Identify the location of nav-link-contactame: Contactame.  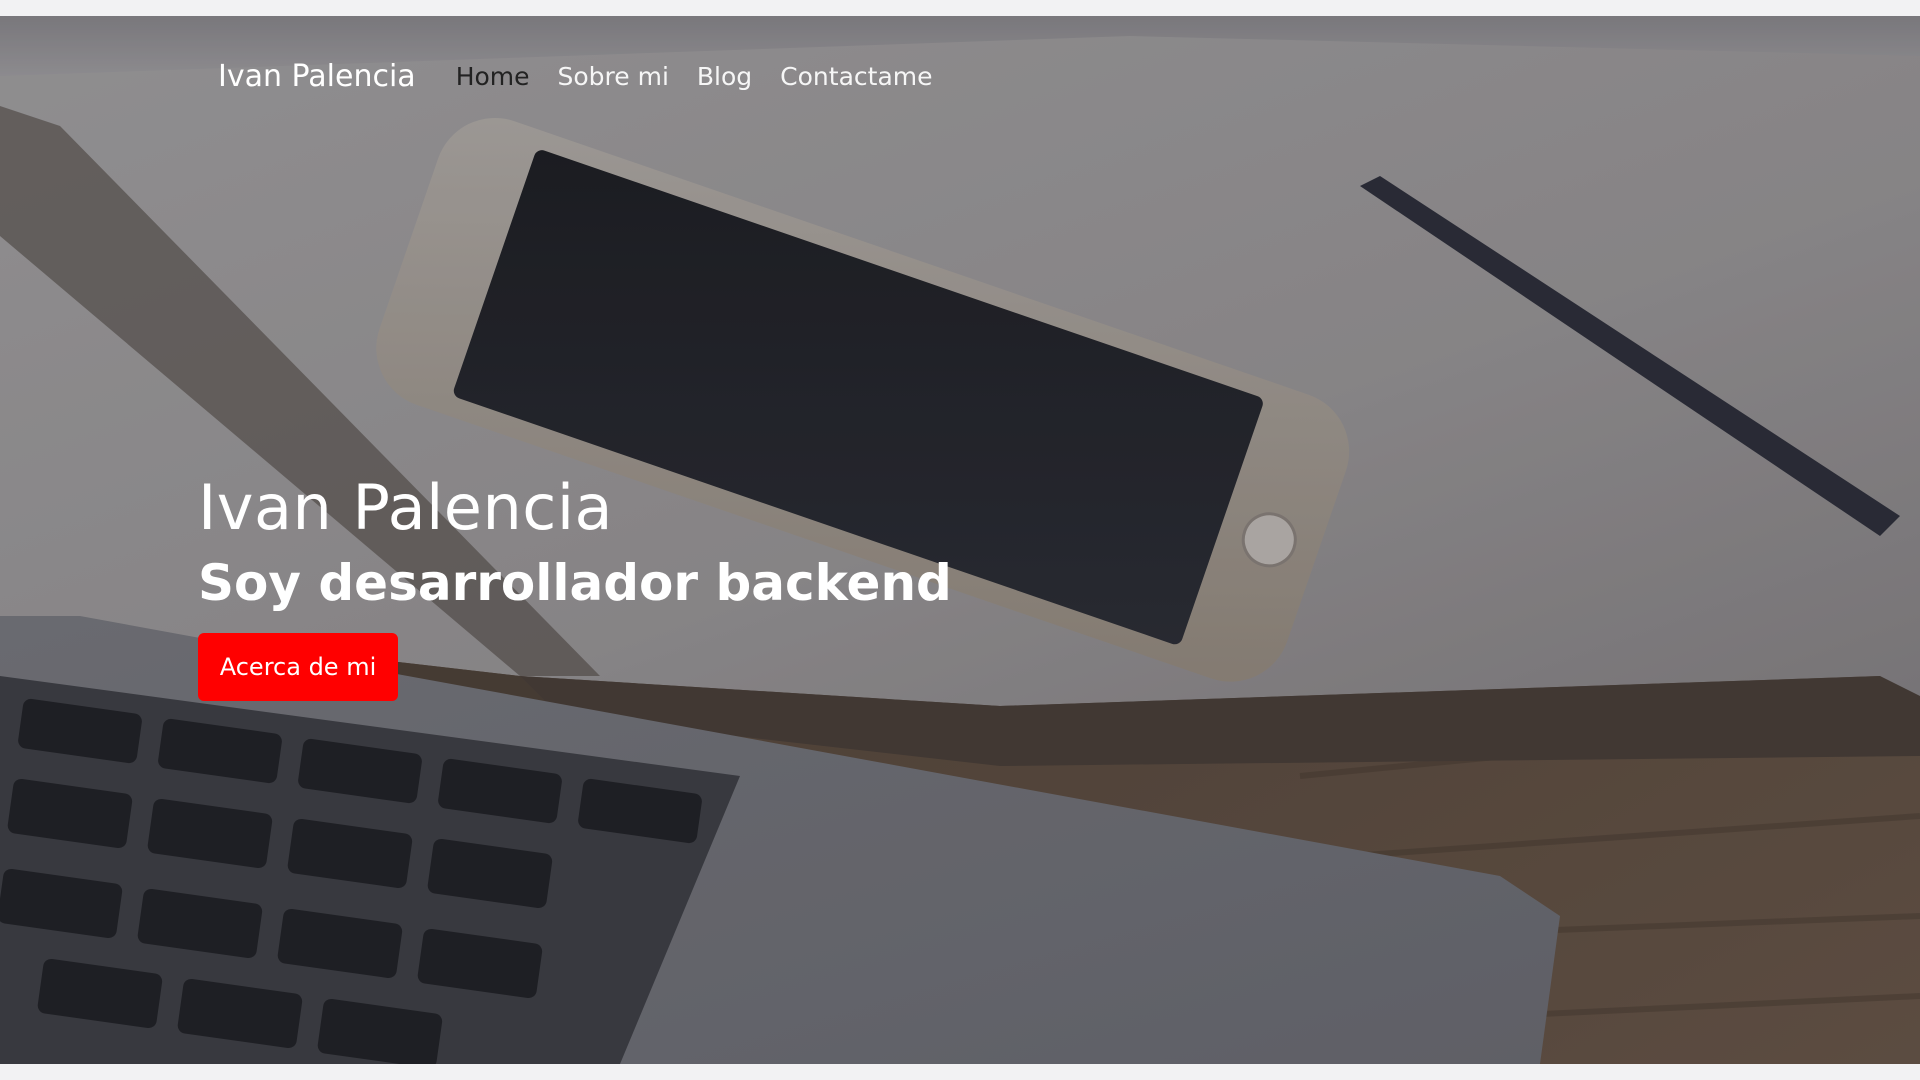
(856, 76).